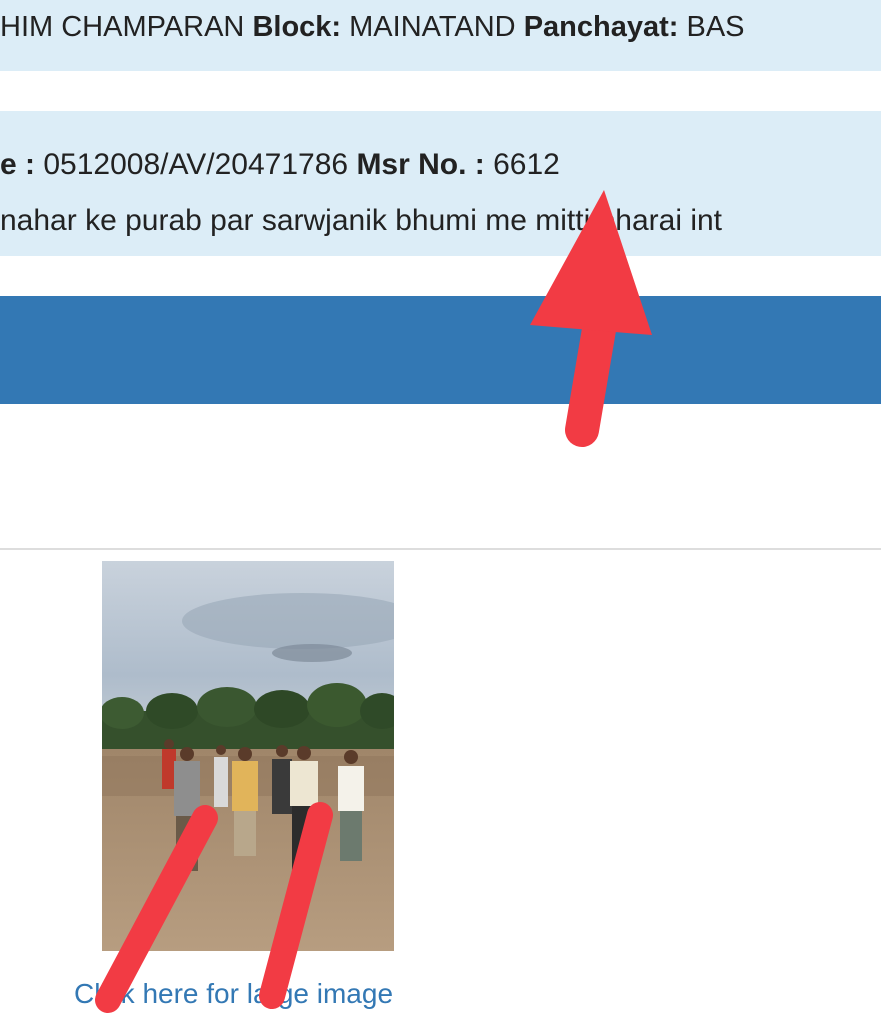 This screenshot has height=1024, width=881. I want to click on site-photo-graphic, so click(248, 756).